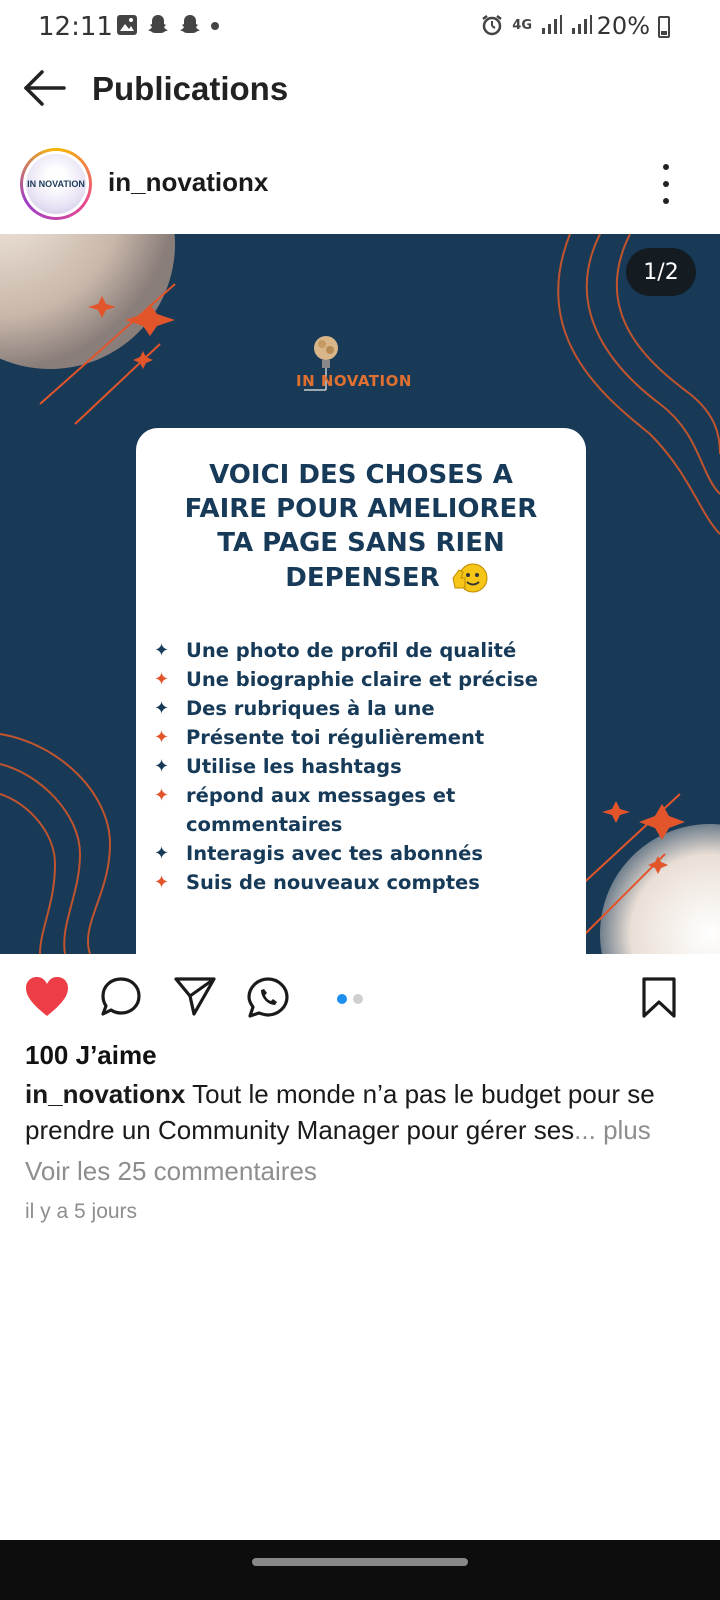 The height and width of the screenshot is (1600, 720). What do you see at coordinates (215, 26) in the screenshot?
I see `more-notifications-dot-icon` at bounding box center [215, 26].